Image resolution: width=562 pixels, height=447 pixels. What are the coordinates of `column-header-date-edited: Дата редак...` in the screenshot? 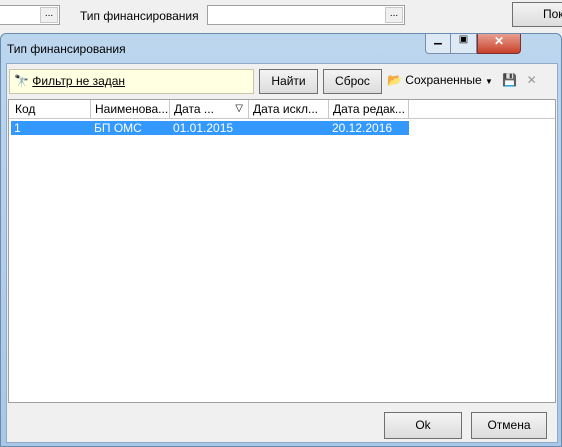 It's located at (369, 109).